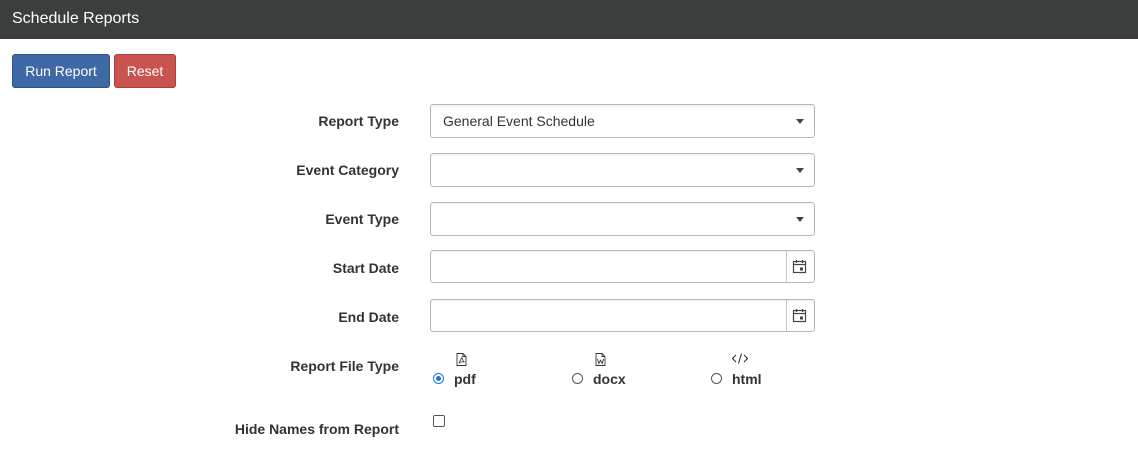 The image size is (1138, 474). Describe the element at coordinates (358, 121) in the screenshot. I see `report-type-label: Report Type` at that location.